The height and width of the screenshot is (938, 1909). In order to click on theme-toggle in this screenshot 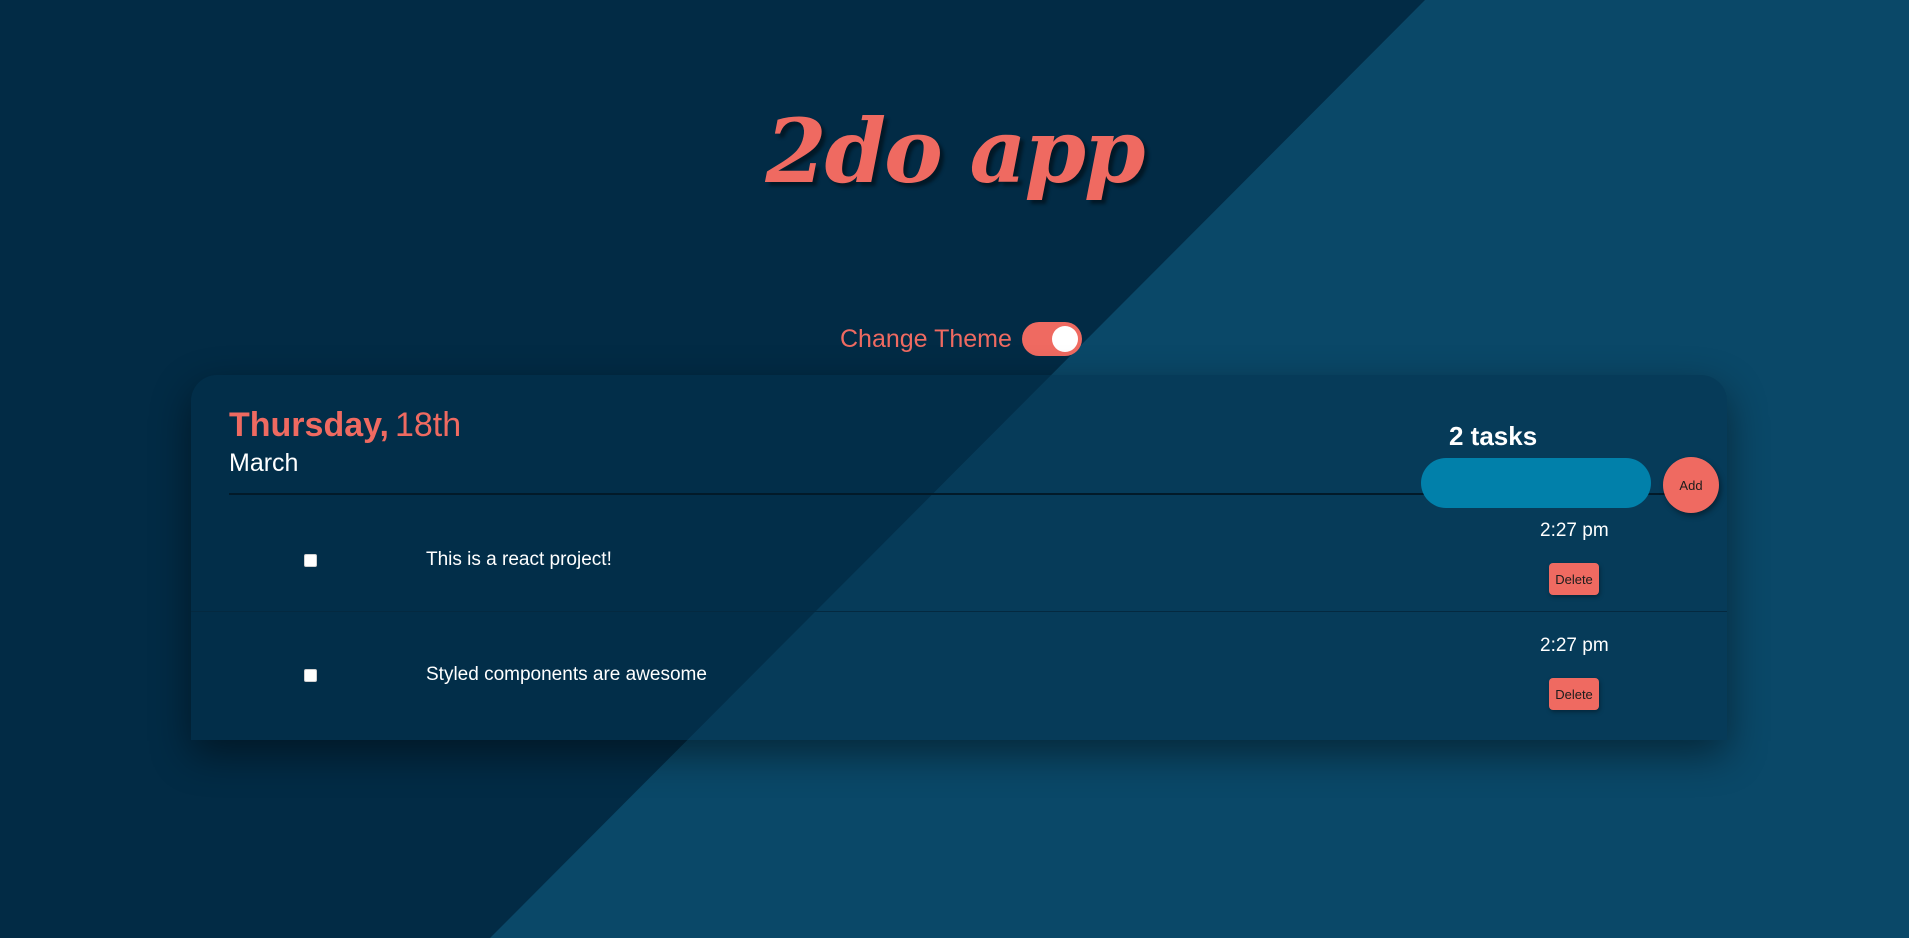, I will do `click(1051, 339)`.